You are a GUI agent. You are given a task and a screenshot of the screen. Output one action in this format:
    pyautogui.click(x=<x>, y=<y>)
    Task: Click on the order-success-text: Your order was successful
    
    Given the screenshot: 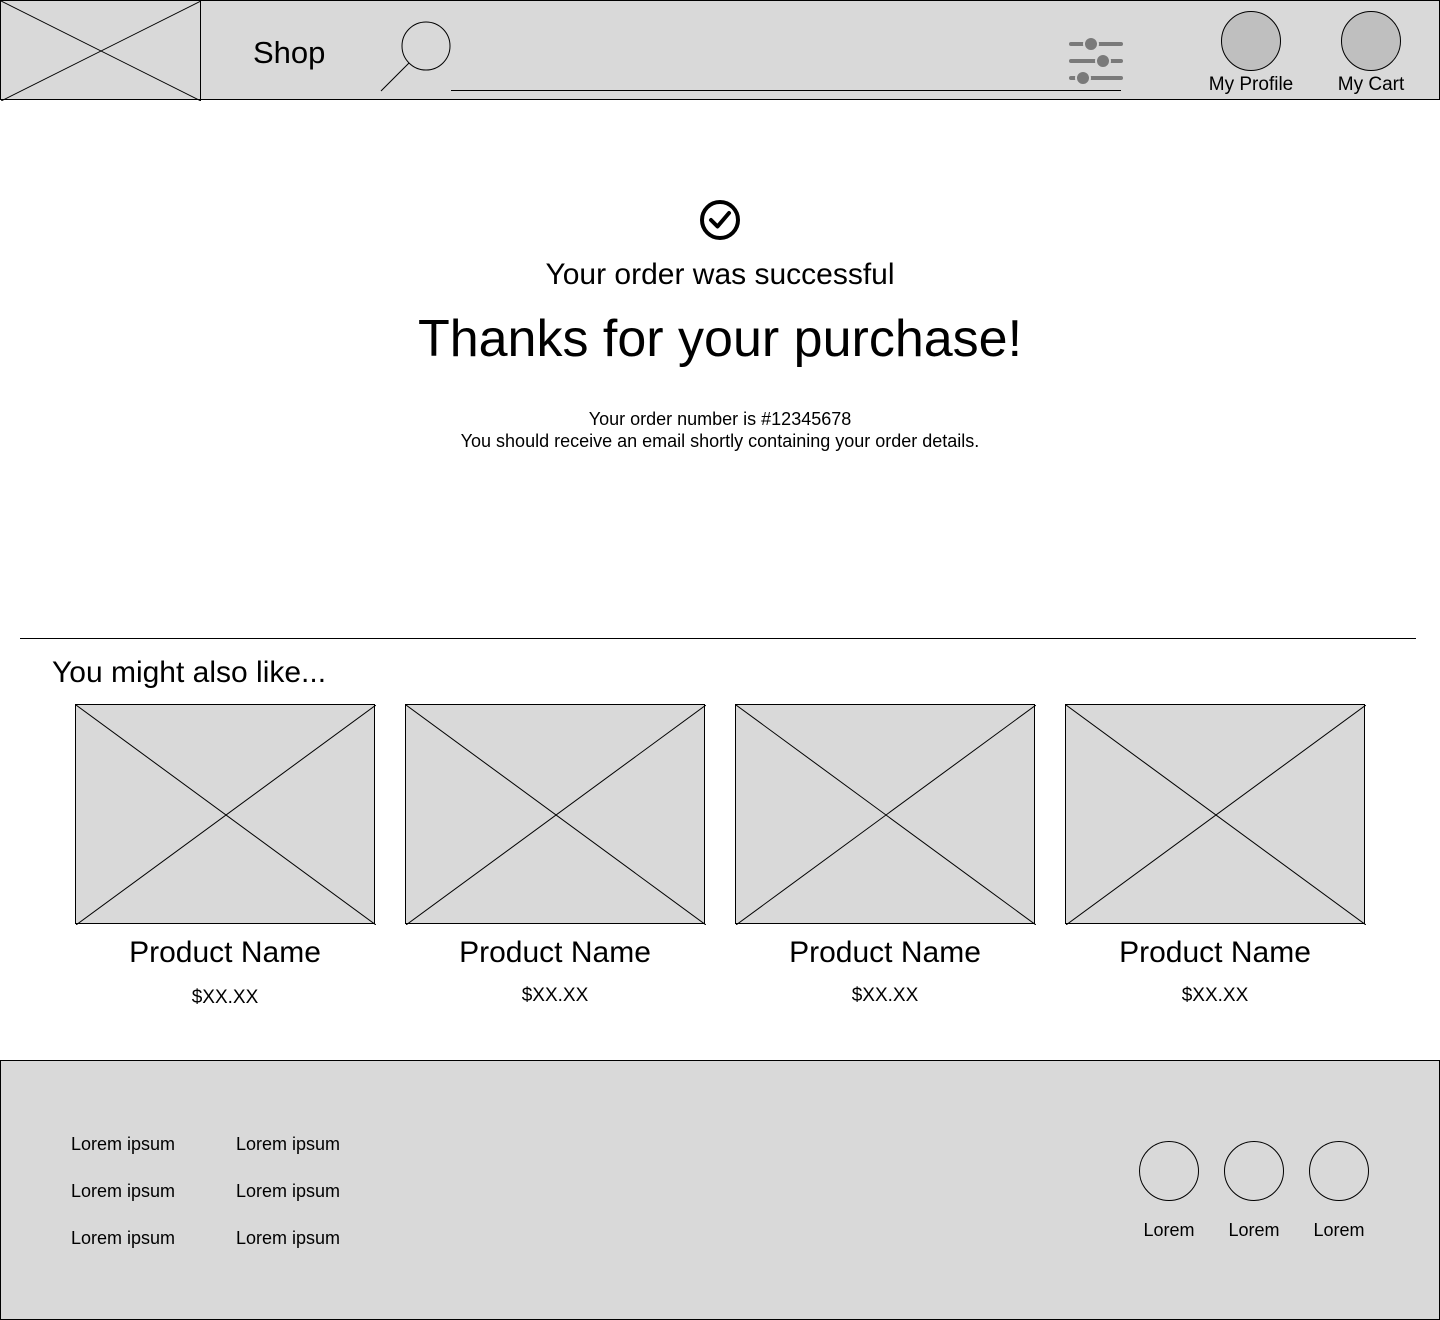 What is the action you would take?
    pyautogui.click(x=720, y=274)
    